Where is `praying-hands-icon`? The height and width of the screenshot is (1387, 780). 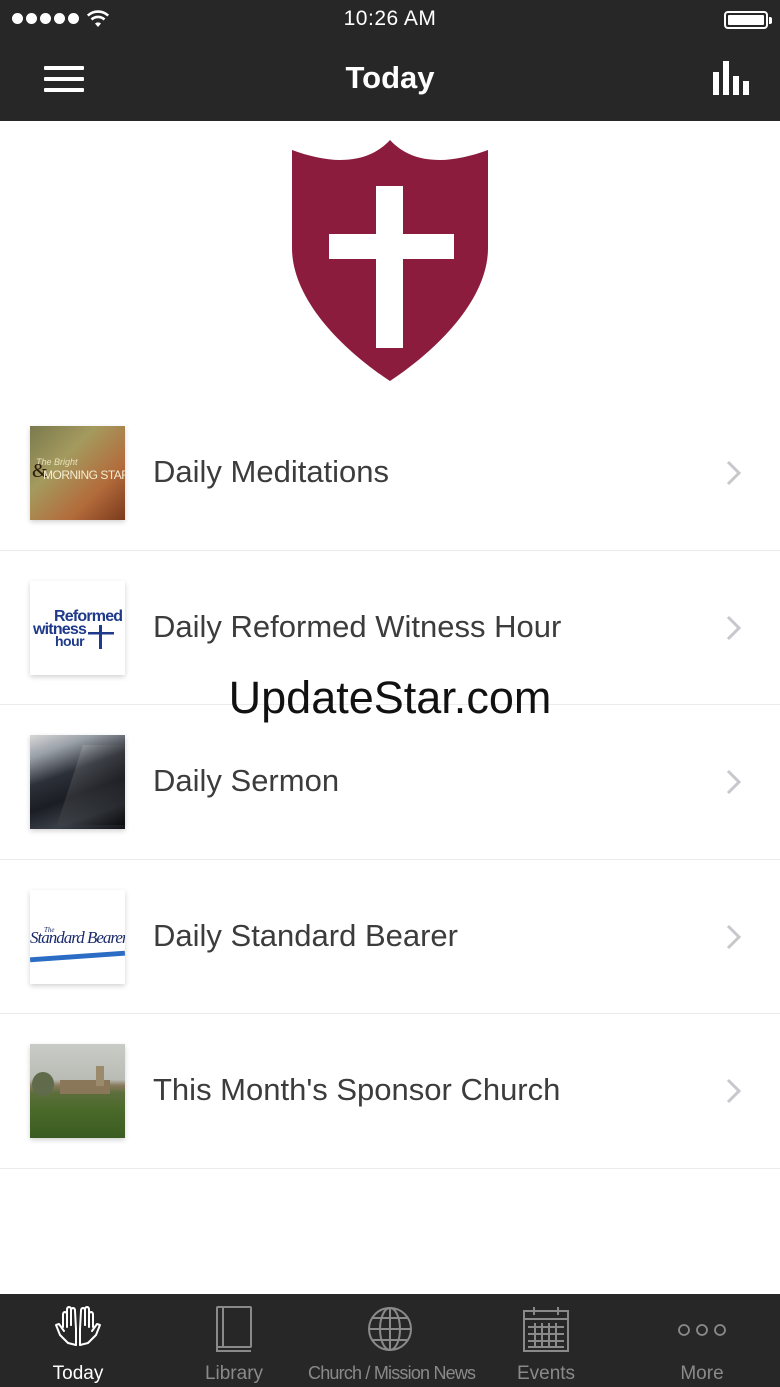 praying-hands-icon is located at coordinates (78, 1326).